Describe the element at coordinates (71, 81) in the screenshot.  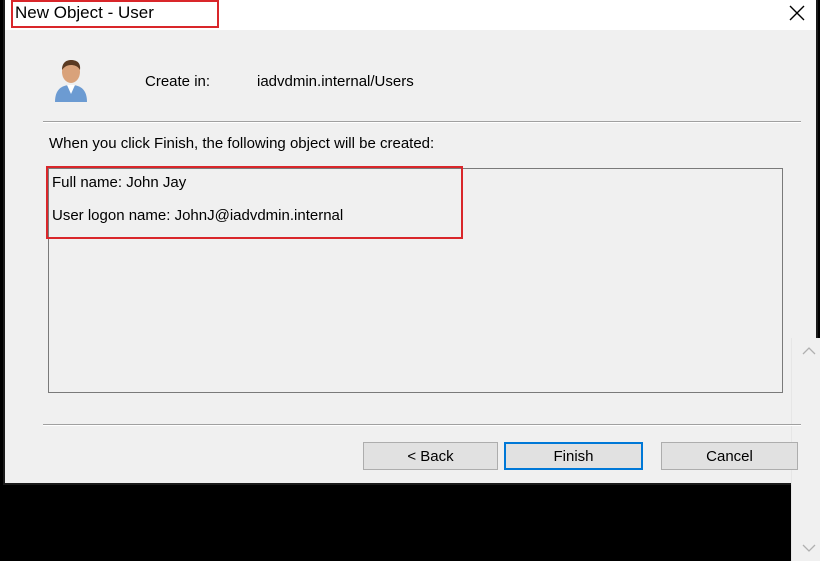
I see `user-avatar-icon` at that location.